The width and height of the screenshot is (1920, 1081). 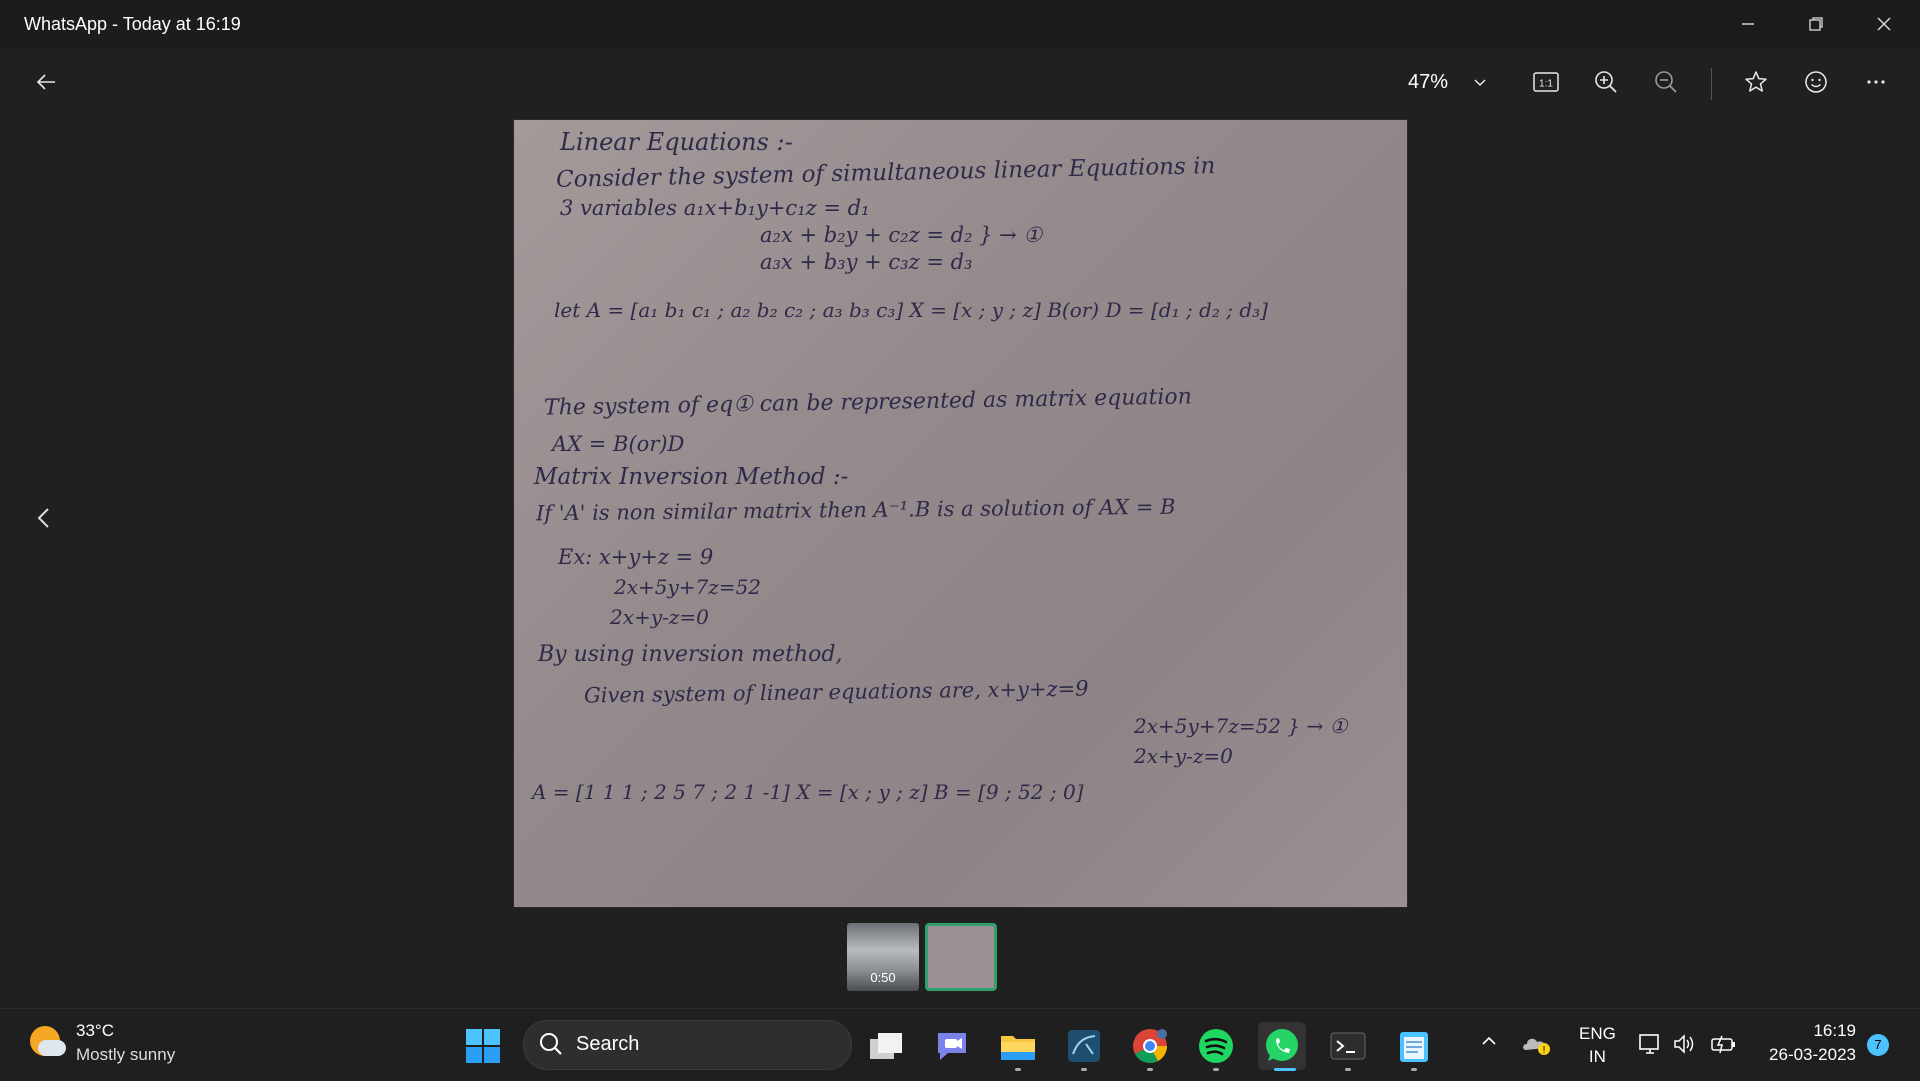 I want to click on note-line: Matrix Inversion Method :-, so click(x=691, y=477).